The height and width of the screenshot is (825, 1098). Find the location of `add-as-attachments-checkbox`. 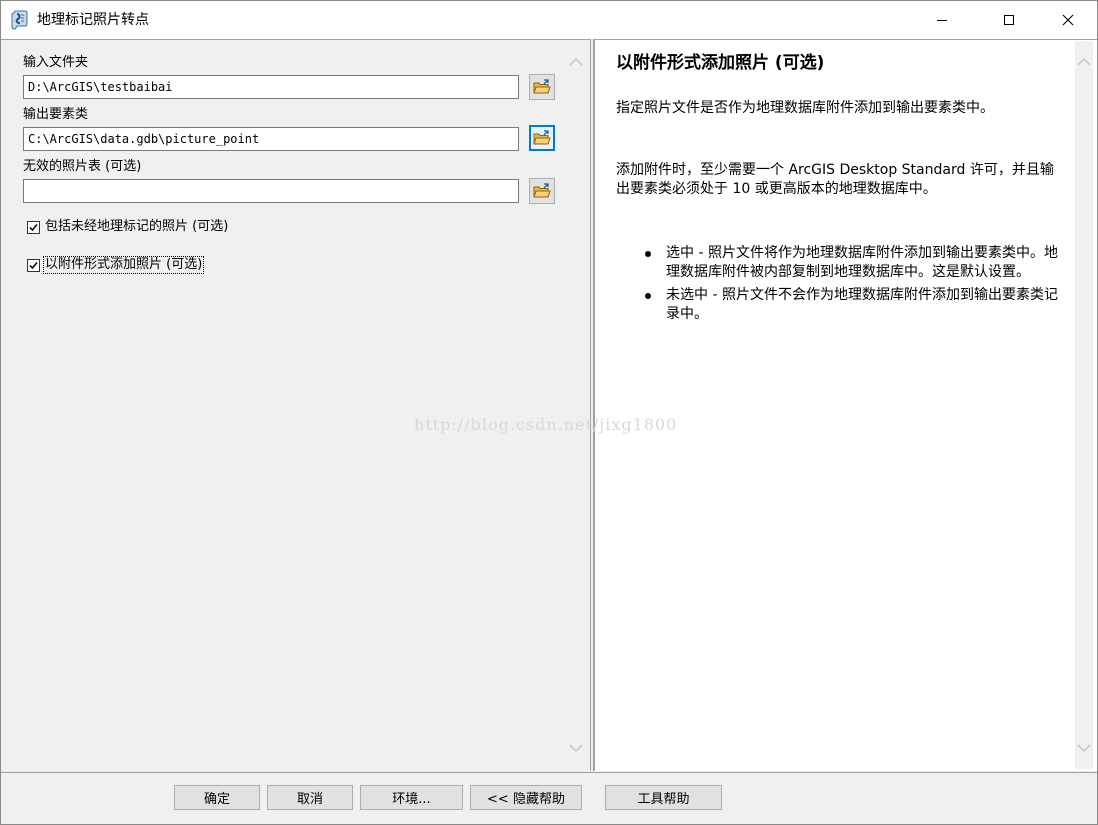

add-as-attachments-checkbox is located at coordinates (33, 265).